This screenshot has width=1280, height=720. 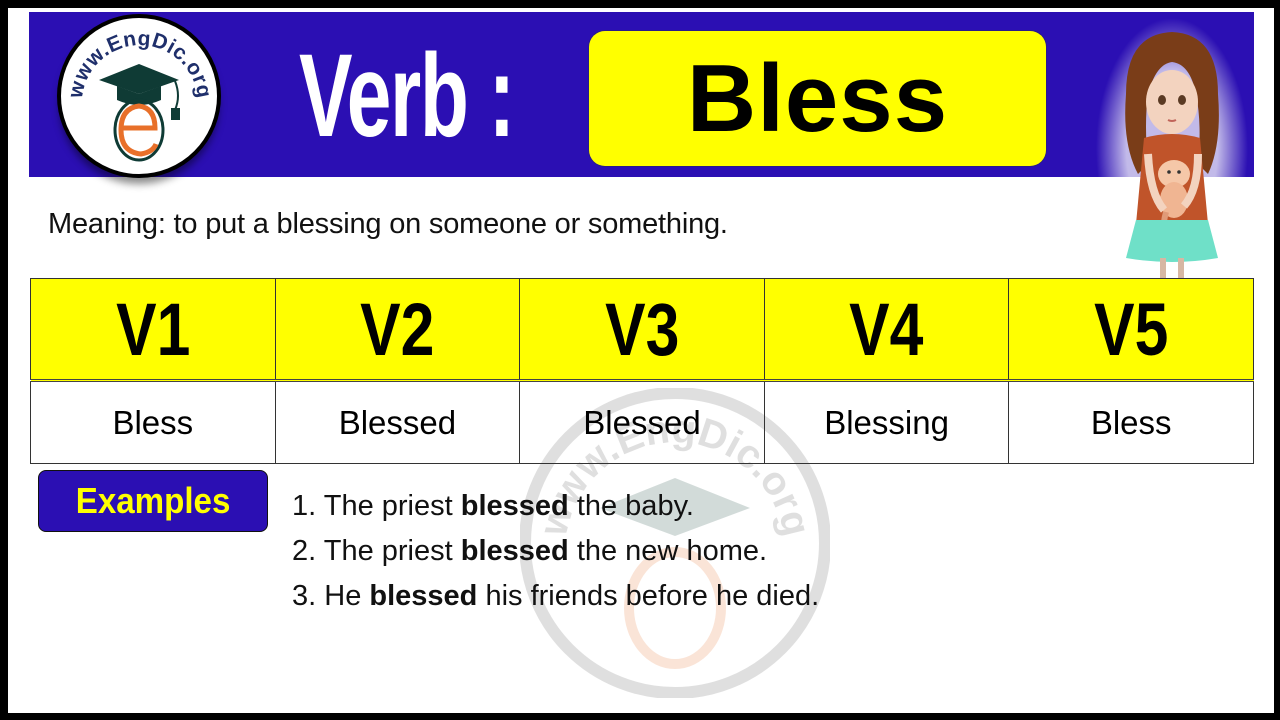 I want to click on header-cell-v3: V3, so click(x=642, y=330).